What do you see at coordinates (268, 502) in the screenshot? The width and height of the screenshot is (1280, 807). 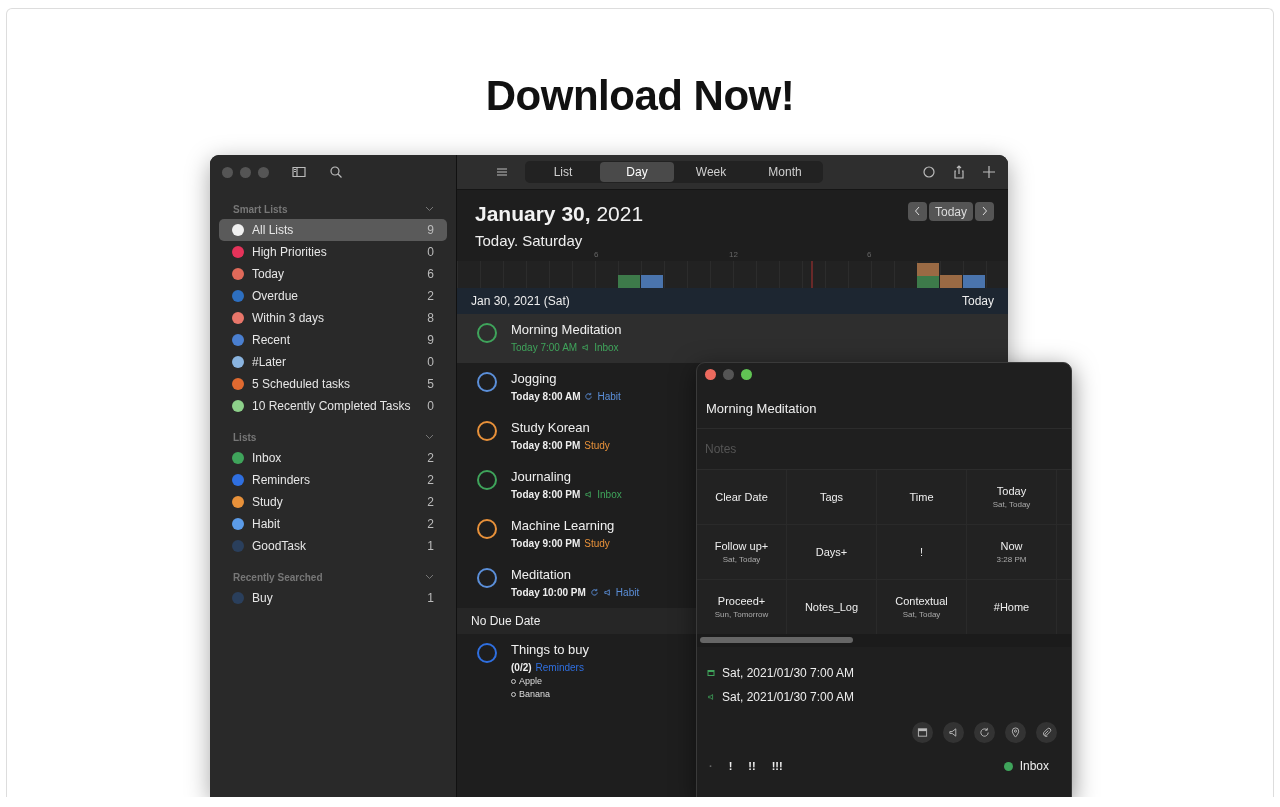 I see `item-label: Study` at bounding box center [268, 502].